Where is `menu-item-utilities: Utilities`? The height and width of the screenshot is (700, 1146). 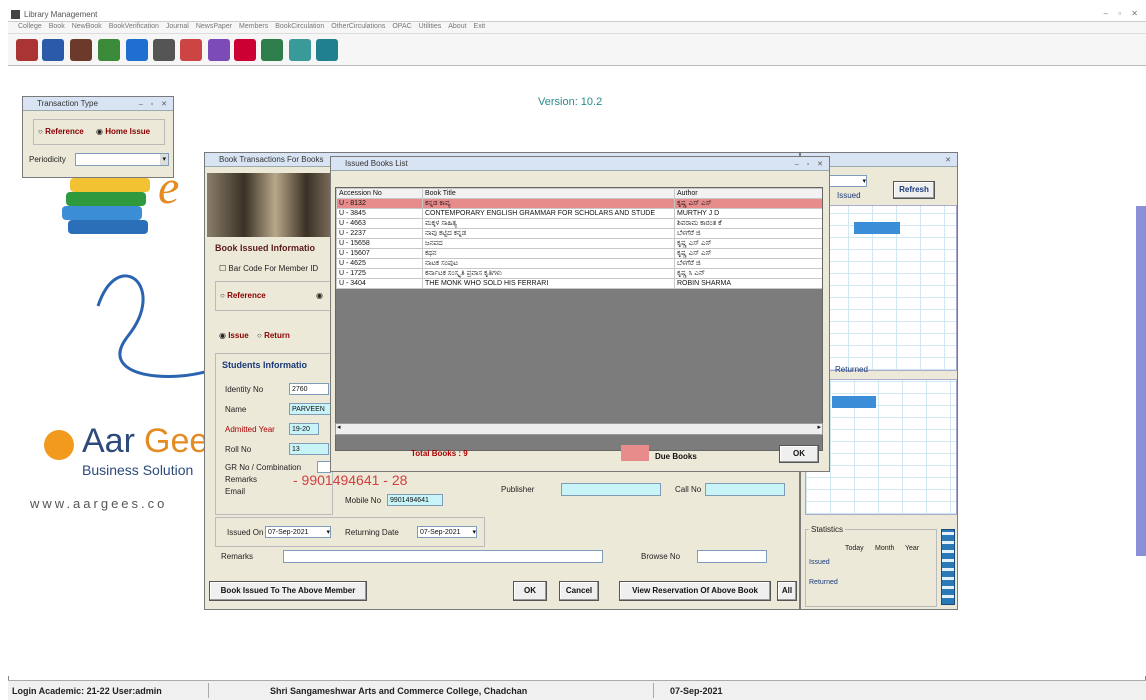
menu-item-utilities: Utilities is located at coordinates (430, 26).